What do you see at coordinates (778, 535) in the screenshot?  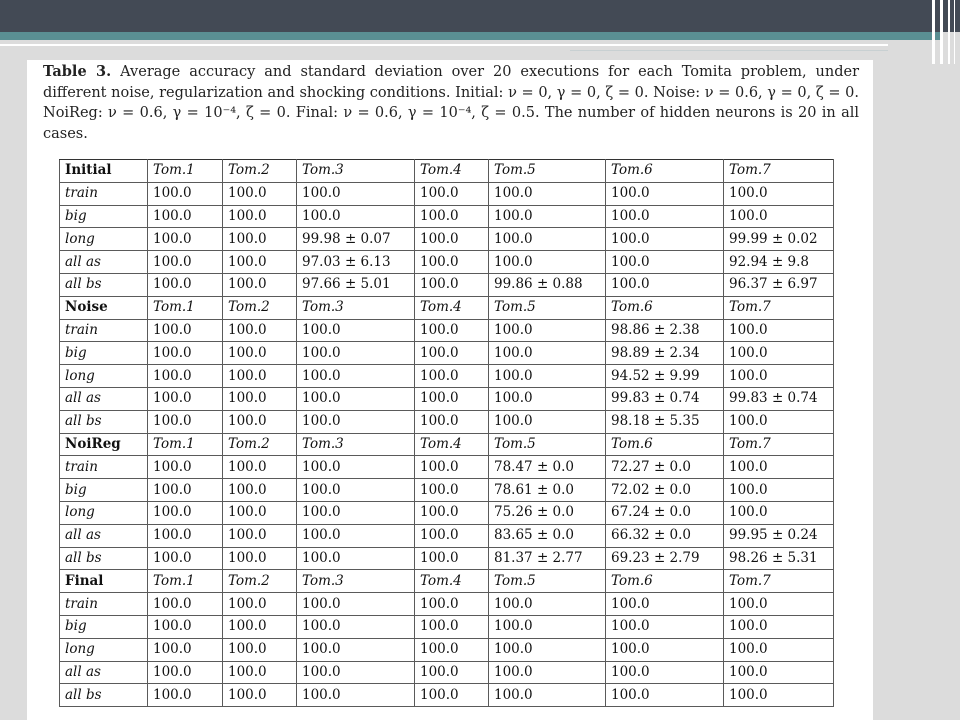 I see `table-cell: 99.95 ± 0.24` at bounding box center [778, 535].